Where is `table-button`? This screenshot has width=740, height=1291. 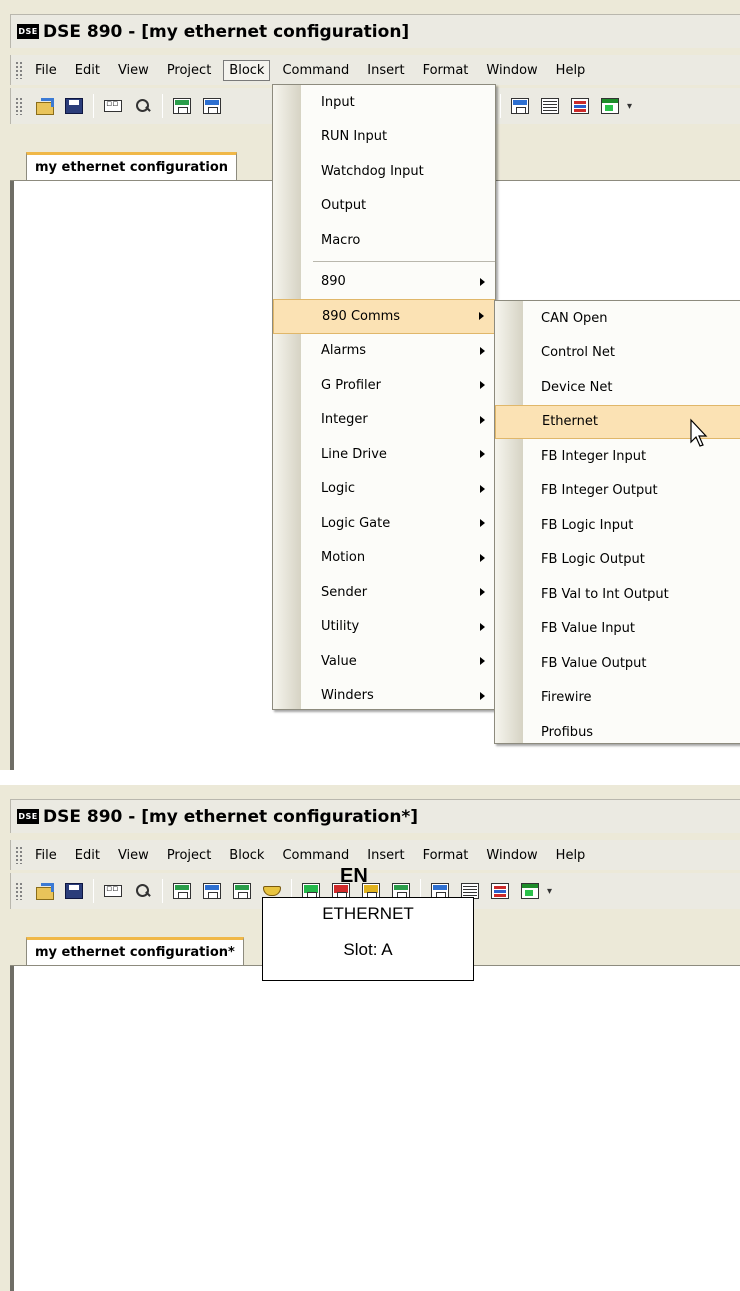 table-button is located at coordinates (550, 106).